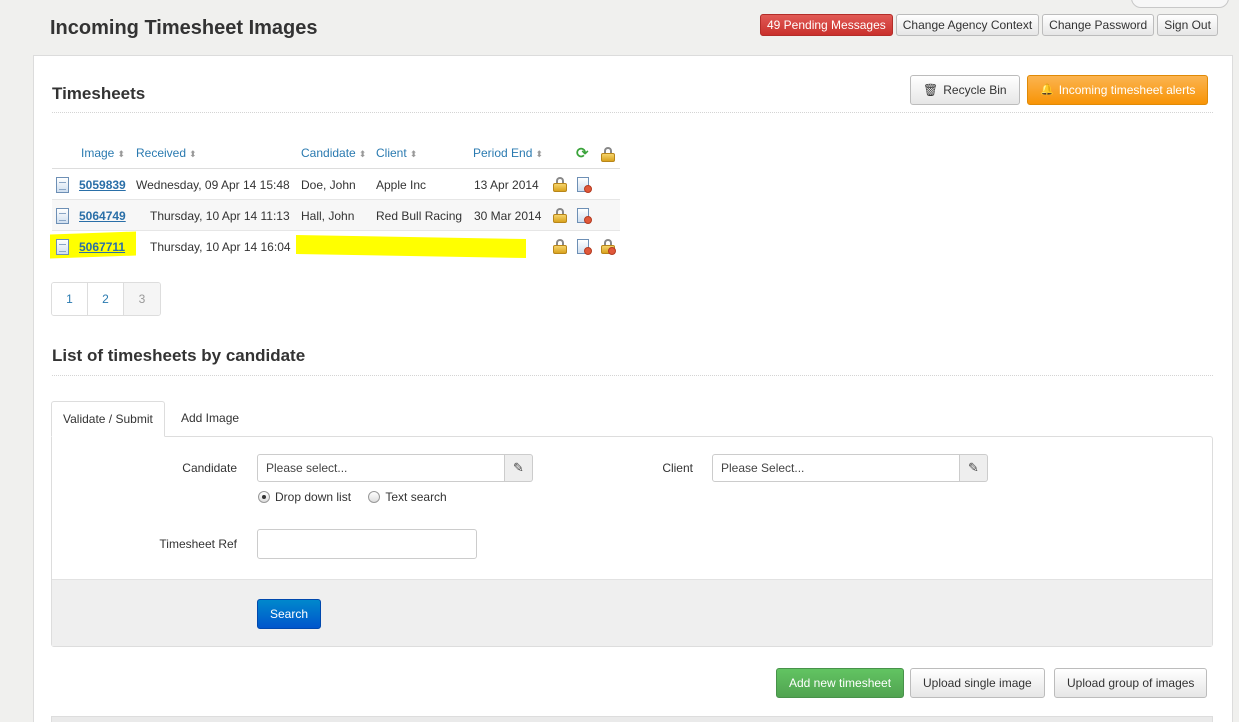  I want to click on timesheet-ref-input, so click(367, 544).